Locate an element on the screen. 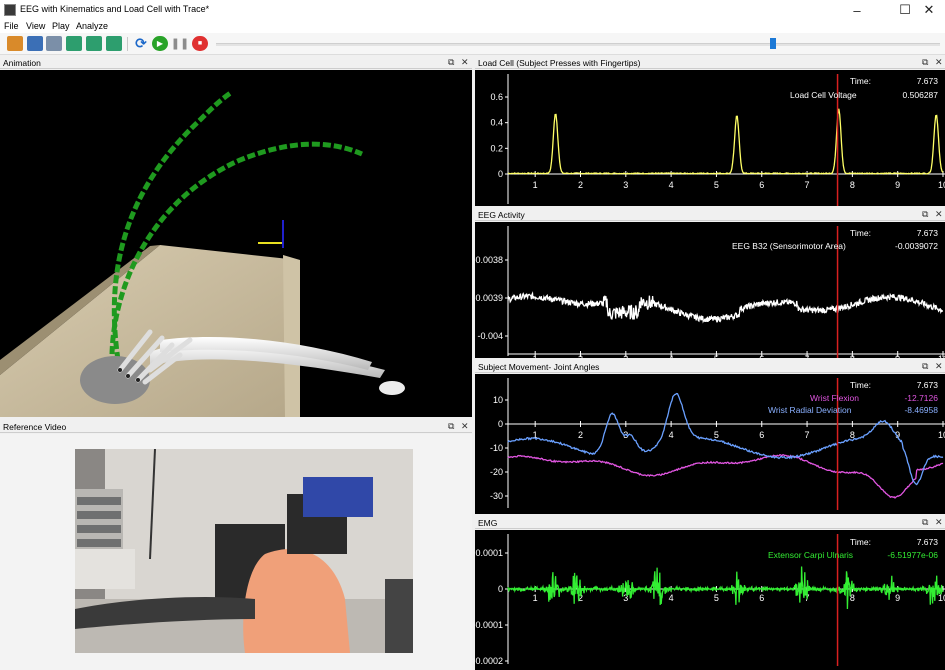 This screenshot has width=945, height=670. eeg-time-value: 7.673 is located at coordinates (927, 233).